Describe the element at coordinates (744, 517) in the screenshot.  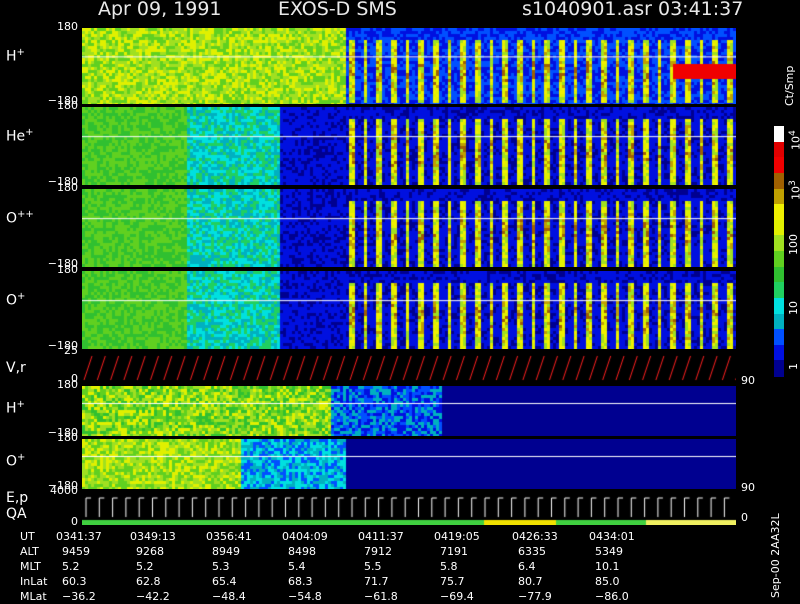
I see `panel-7-right-tick: 0` at that location.